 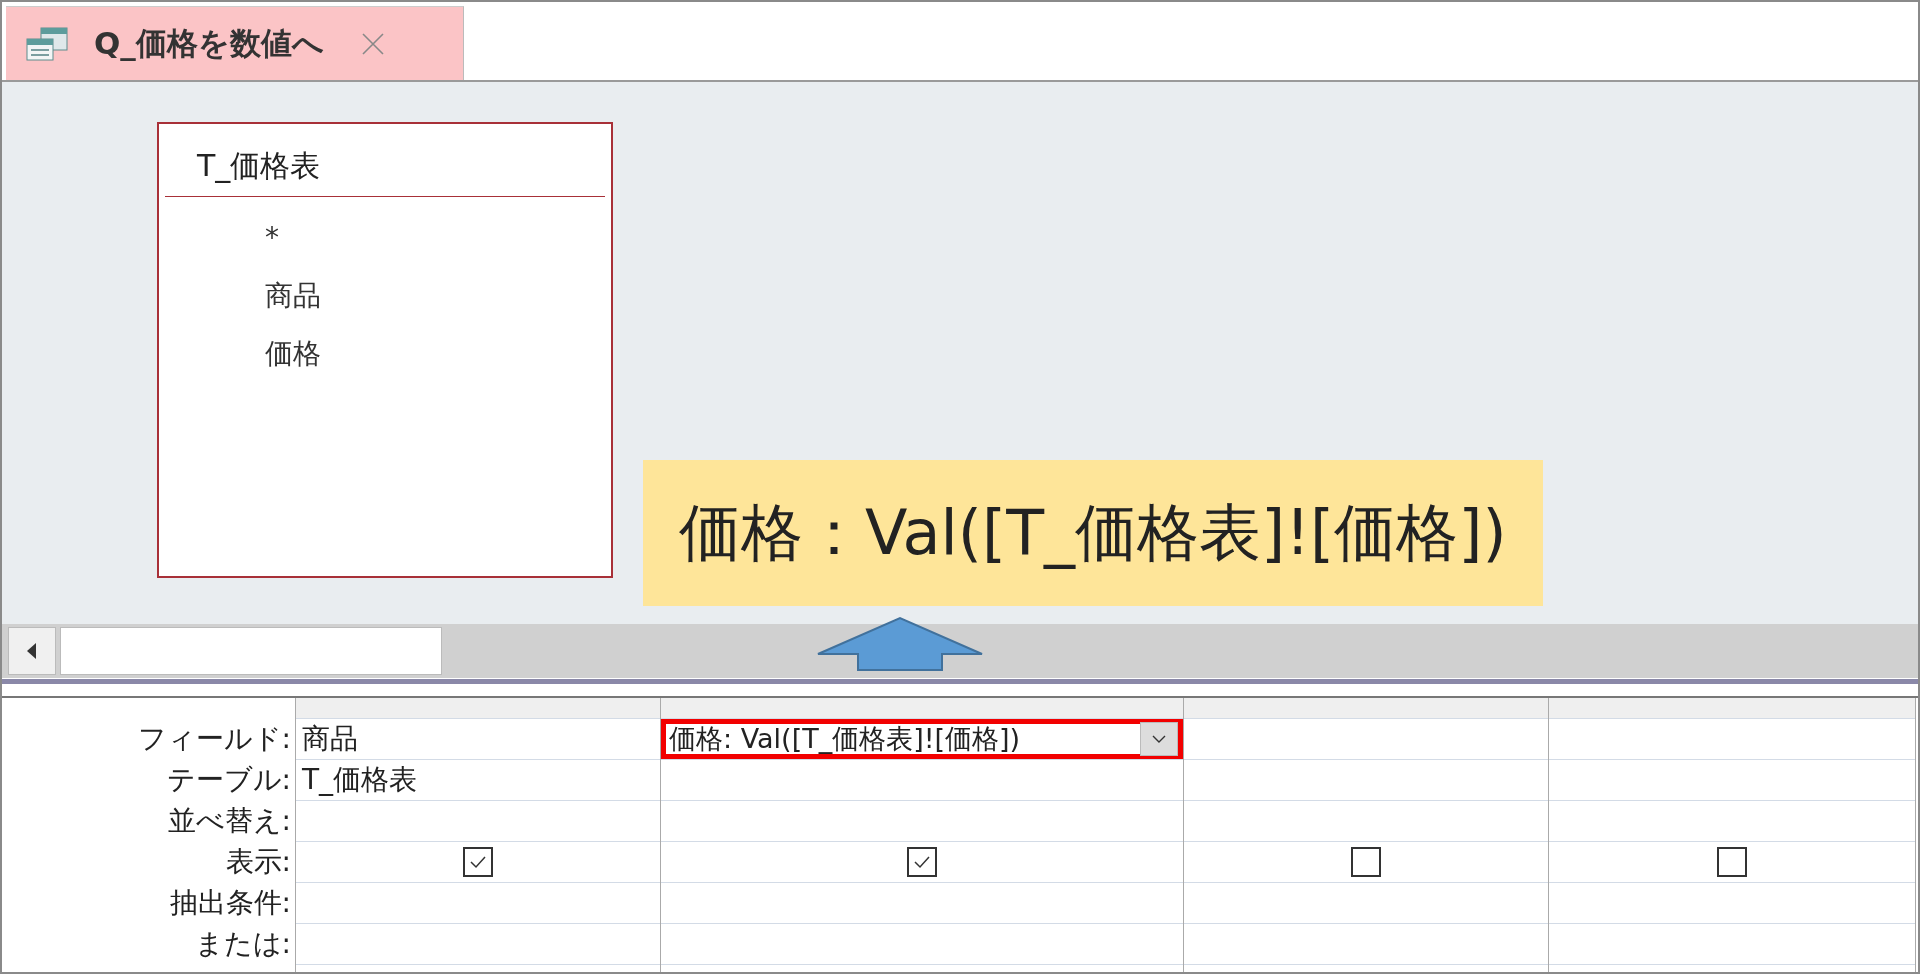 What do you see at coordinates (243, 944) in the screenshot?
I see `row-label: または:` at bounding box center [243, 944].